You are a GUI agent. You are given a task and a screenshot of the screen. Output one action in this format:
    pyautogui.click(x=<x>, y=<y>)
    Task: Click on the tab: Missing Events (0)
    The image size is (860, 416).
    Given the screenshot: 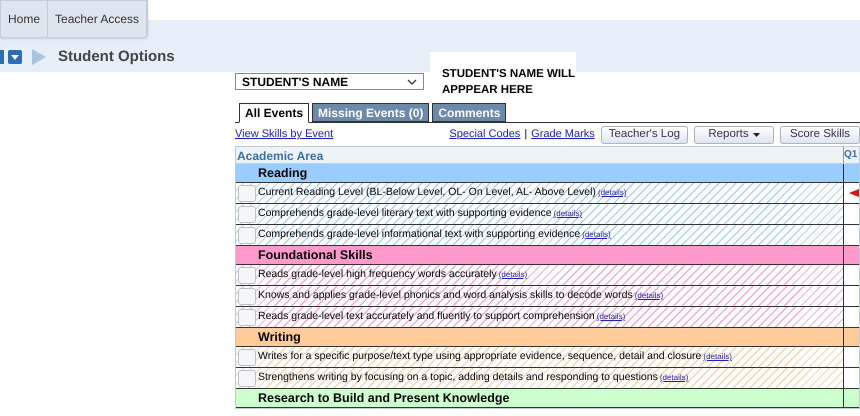 What is the action you would take?
    pyautogui.click(x=371, y=112)
    